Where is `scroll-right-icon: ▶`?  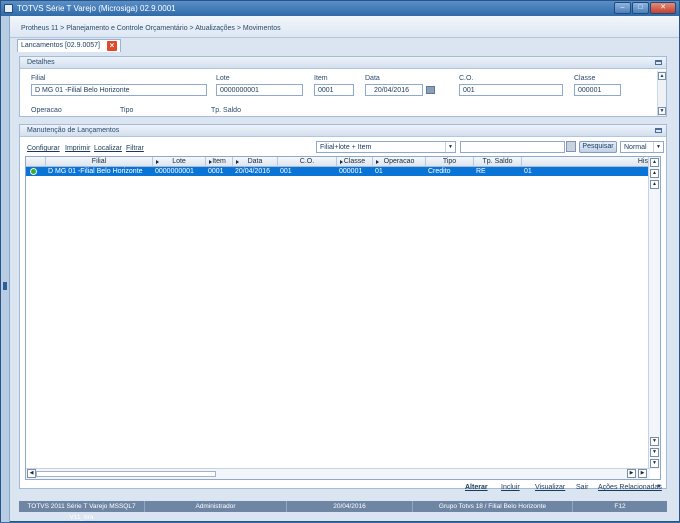 scroll-right-icon: ▶ is located at coordinates (631, 473).